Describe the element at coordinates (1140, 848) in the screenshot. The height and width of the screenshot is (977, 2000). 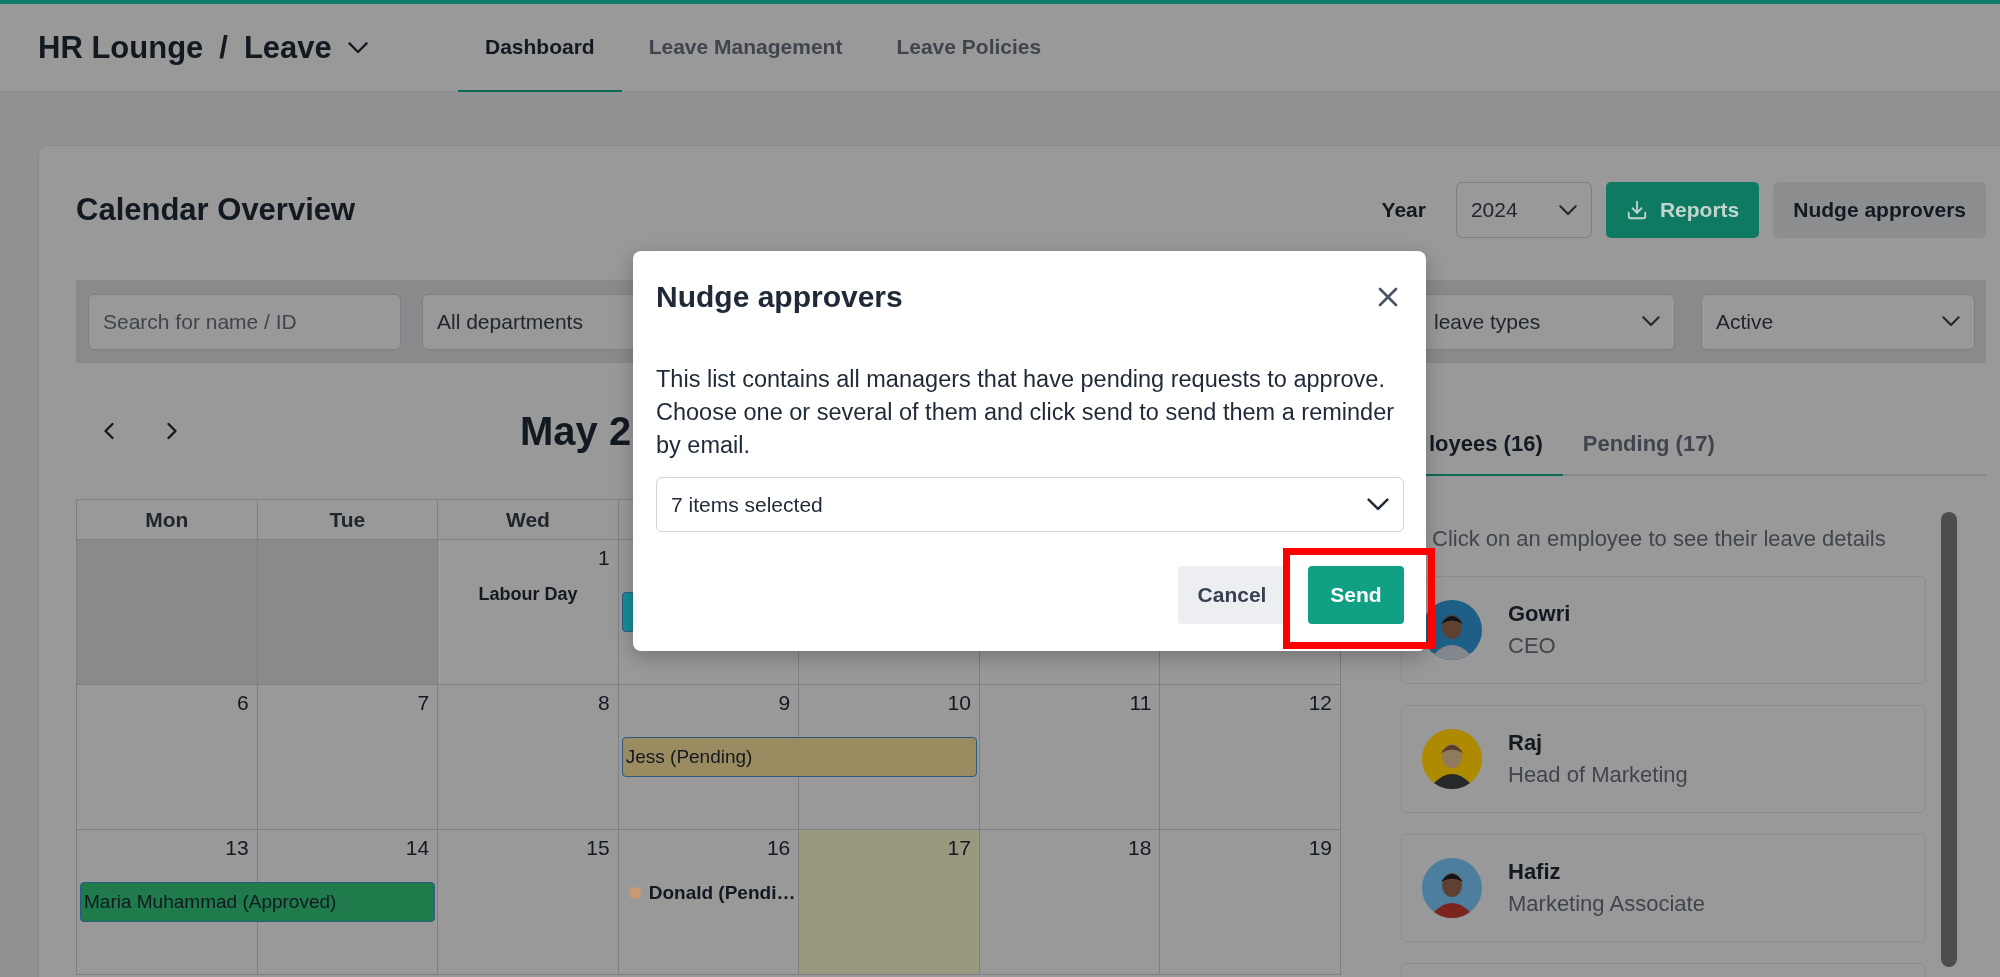
I see `day-number: 18` at that location.